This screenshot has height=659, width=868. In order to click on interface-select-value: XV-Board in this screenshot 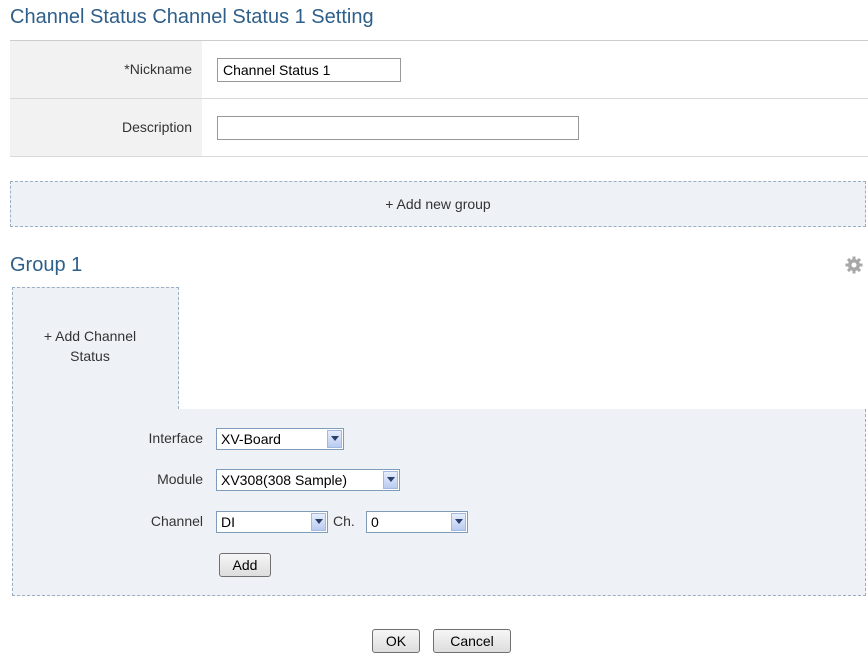, I will do `click(251, 439)`.